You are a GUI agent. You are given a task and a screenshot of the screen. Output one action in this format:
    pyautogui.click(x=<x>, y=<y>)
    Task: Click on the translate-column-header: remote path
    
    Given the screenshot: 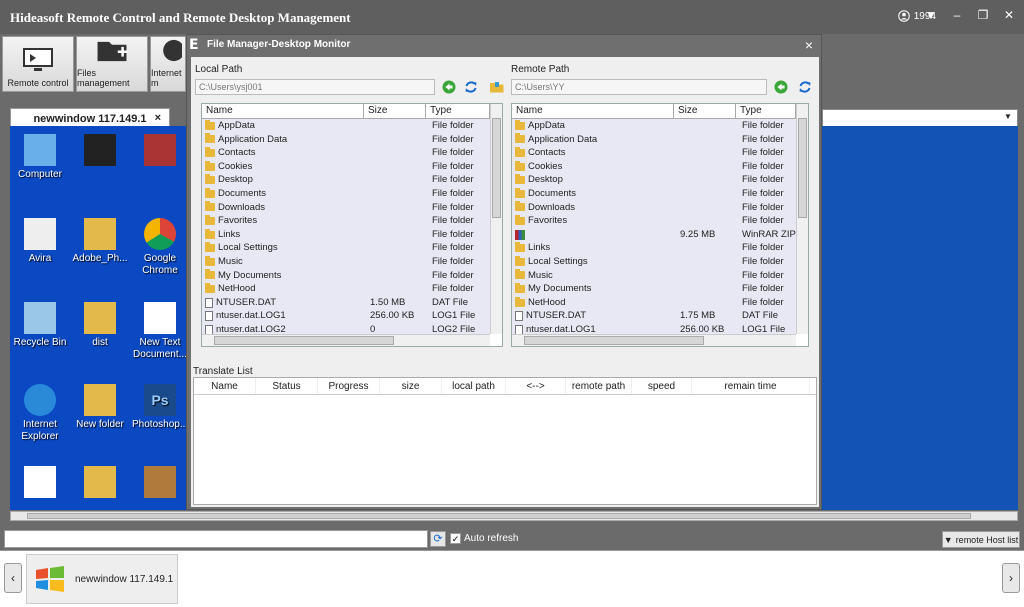 What is the action you would take?
    pyautogui.click(x=599, y=386)
    